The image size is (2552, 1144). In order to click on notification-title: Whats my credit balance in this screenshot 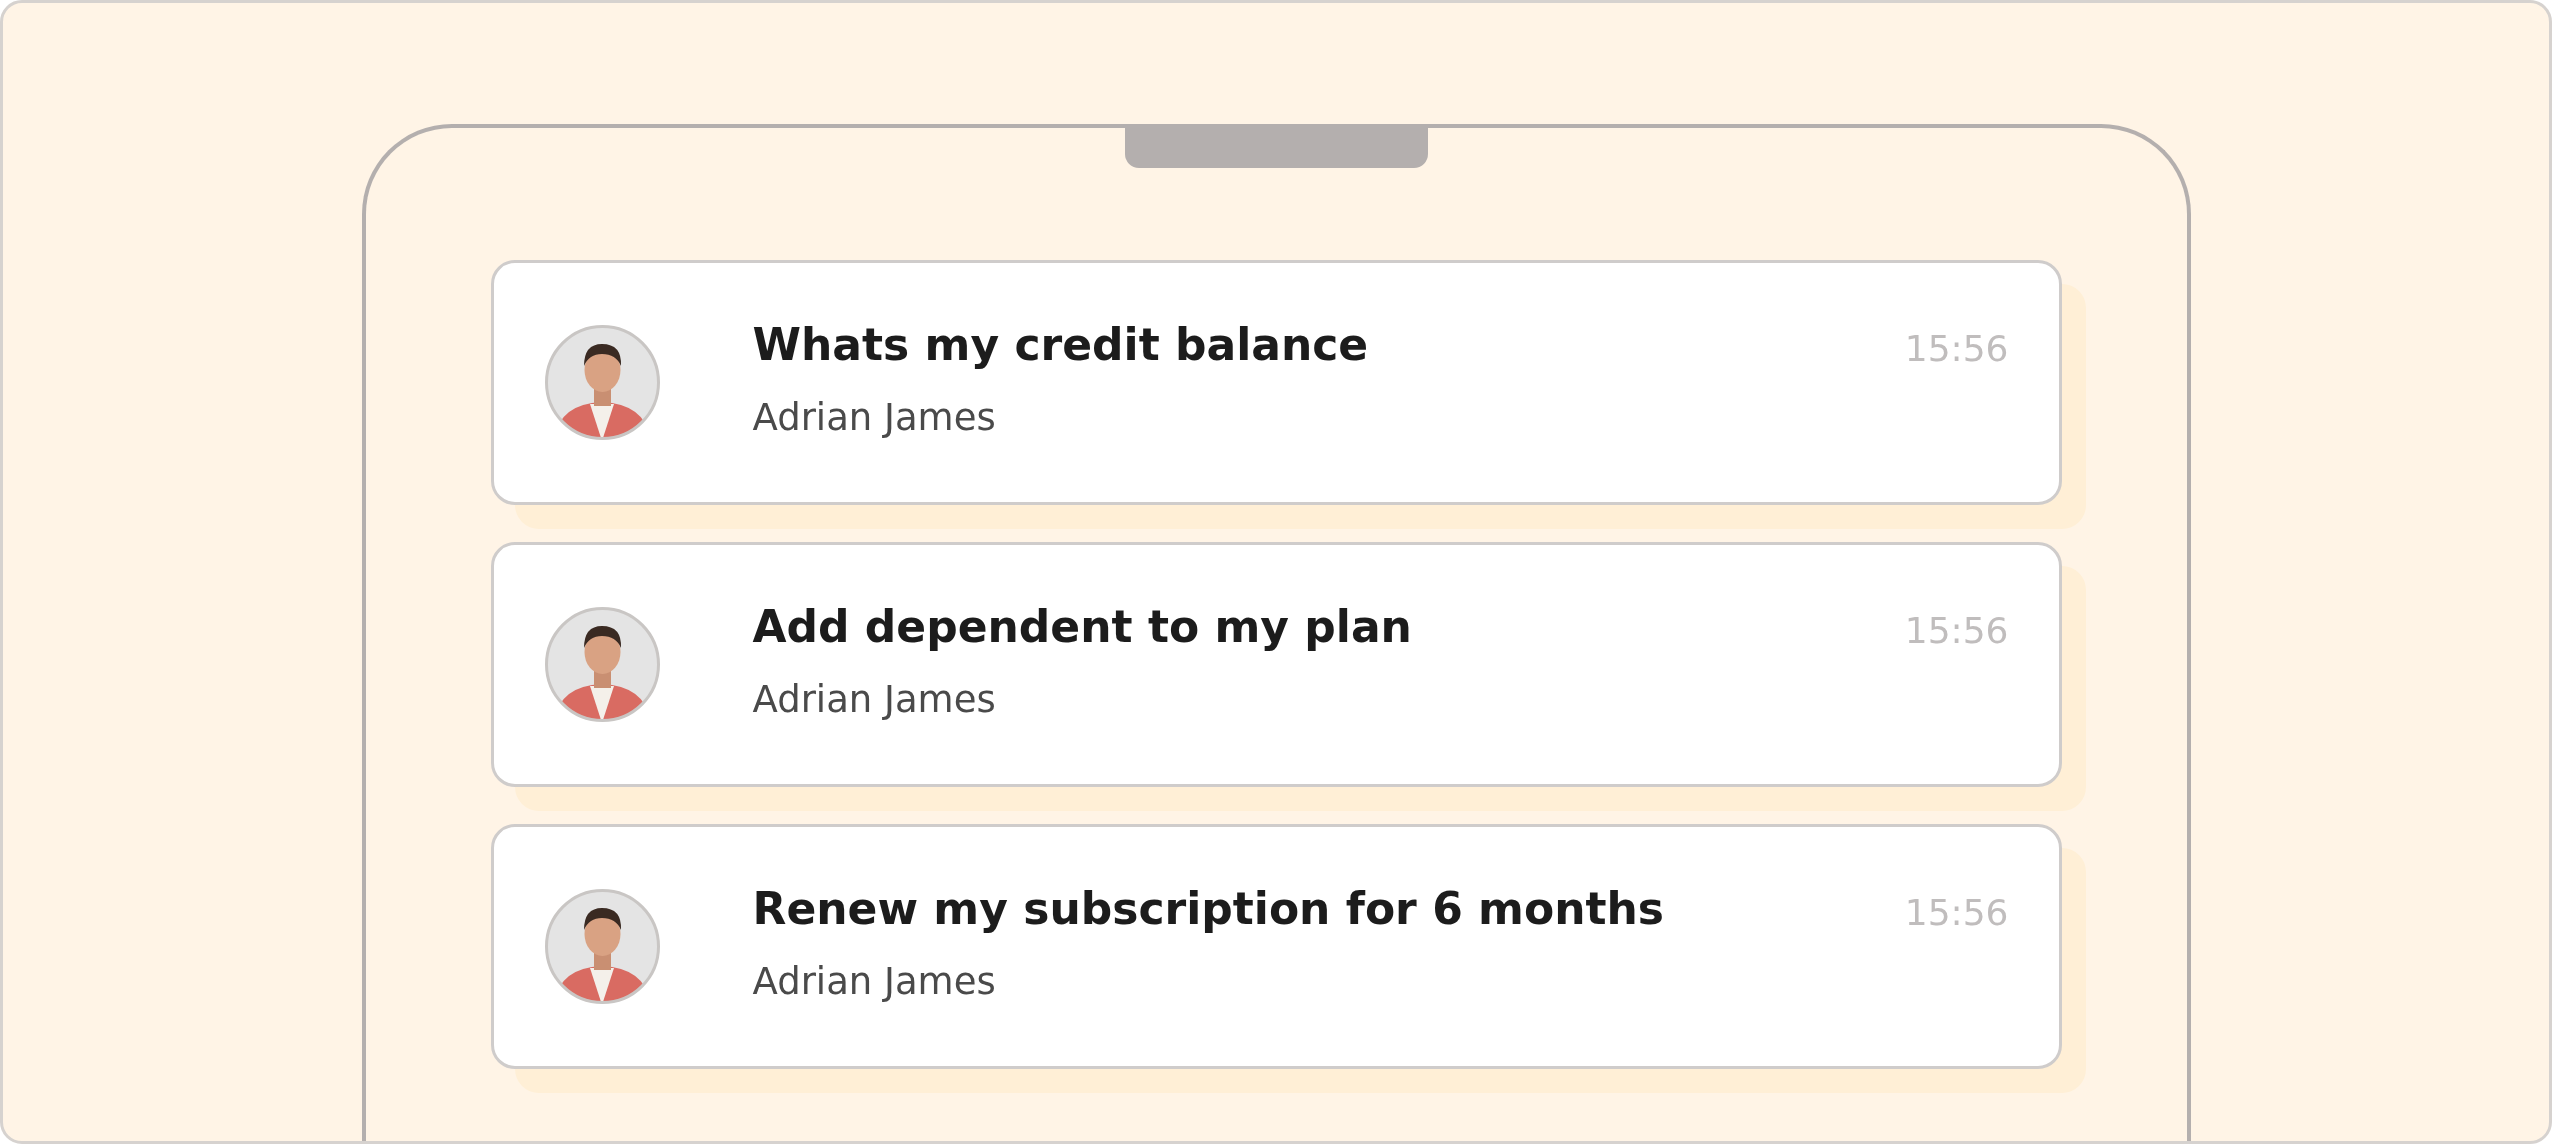, I will do `click(1061, 344)`.